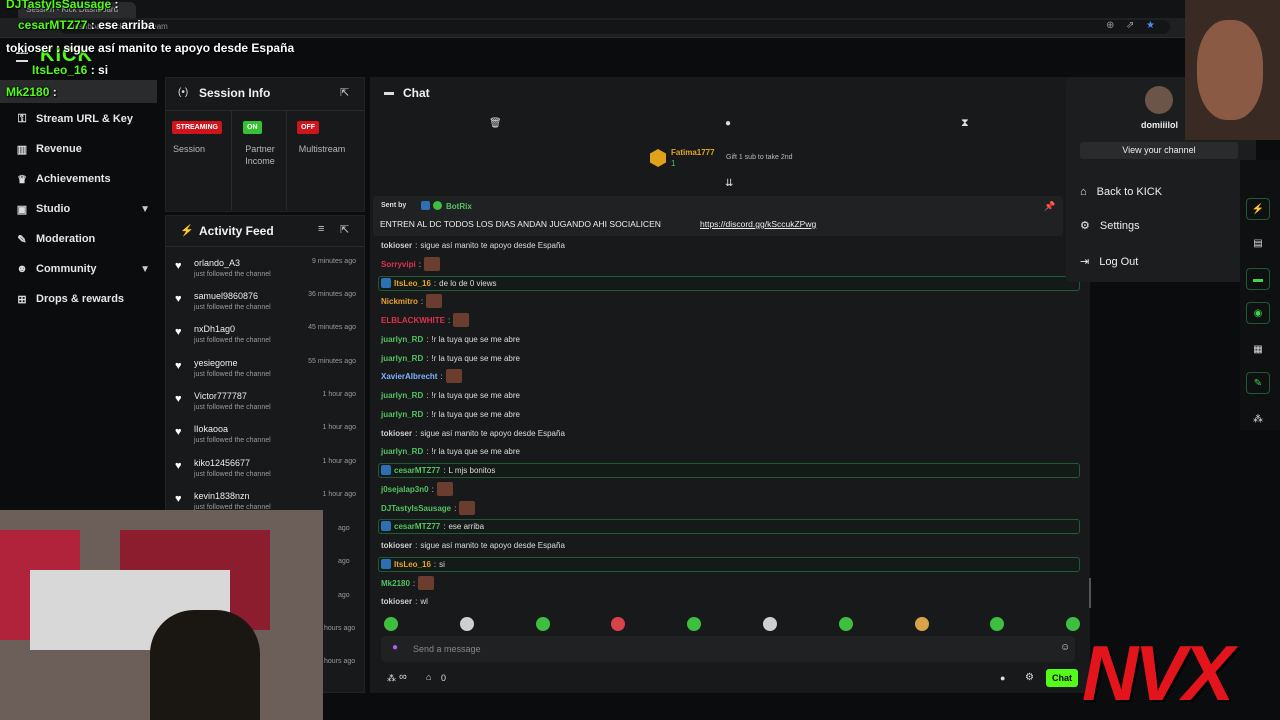  Describe the element at coordinates (1258, 313) in the screenshot. I see `broadcast-icon: ◉` at that location.